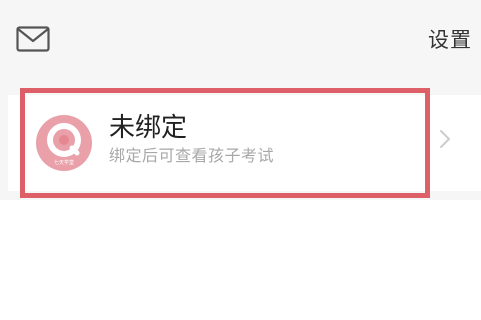 This screenshot has width=481, height=320. I want to click on binding-status-title: 未绑定, so click(148, 128).